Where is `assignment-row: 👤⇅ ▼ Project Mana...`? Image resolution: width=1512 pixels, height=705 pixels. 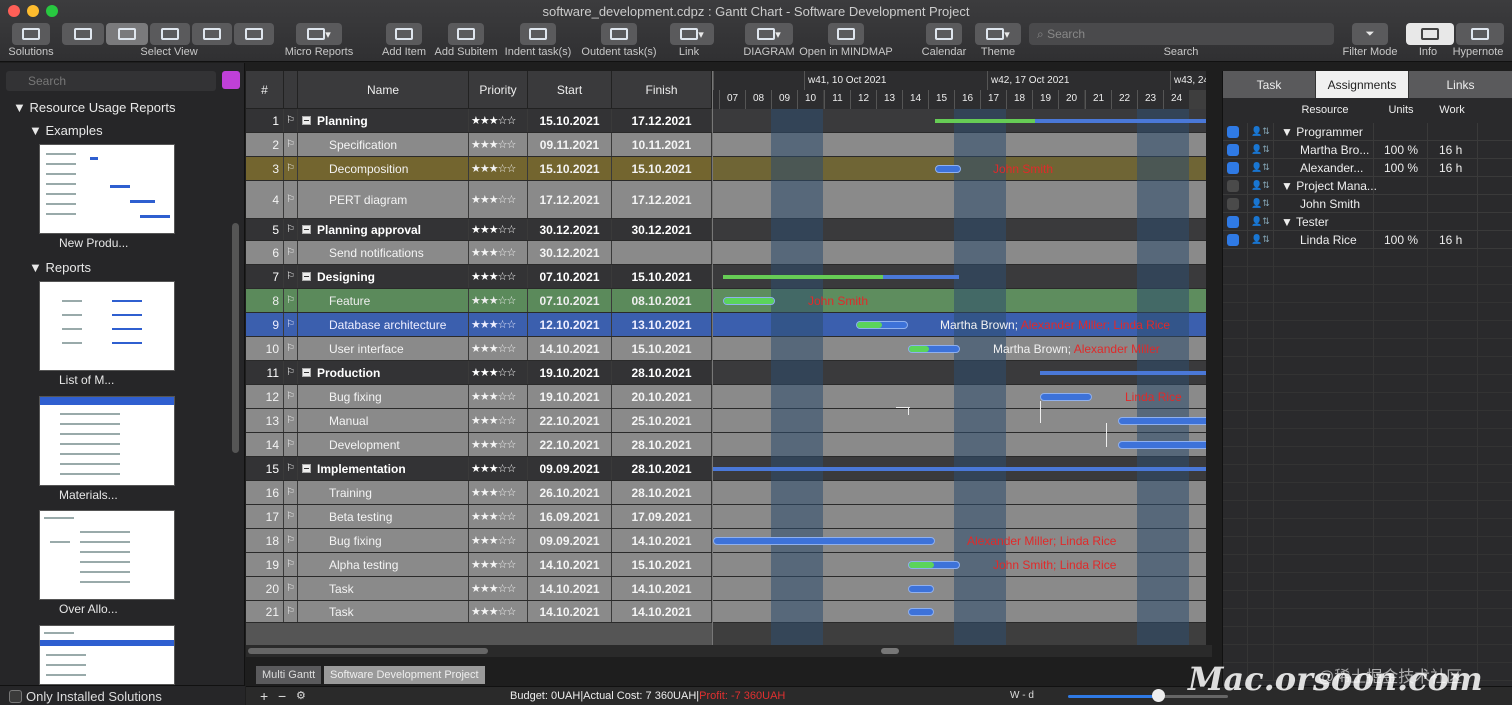 assignment-row: 👤⇅ ▼ Project Mana... is located at coordinates (1367, 186).